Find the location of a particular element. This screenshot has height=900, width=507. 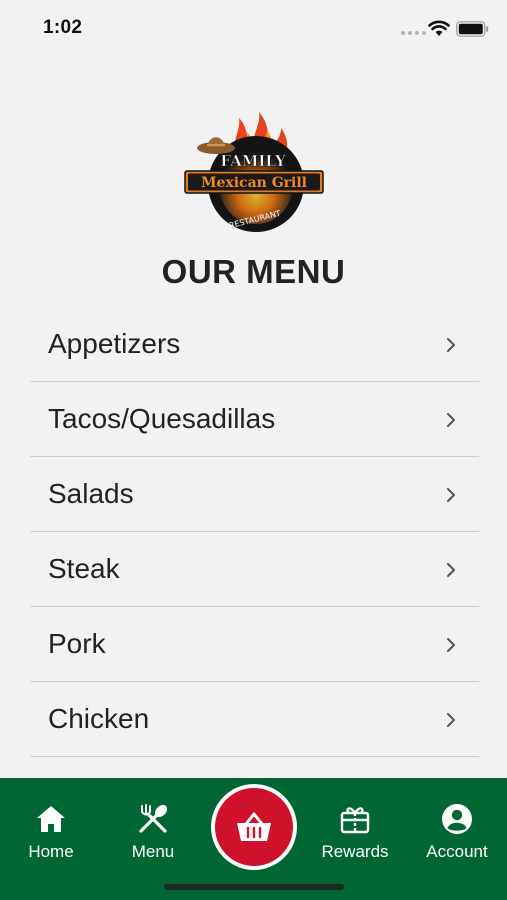

menu-item-label: Chicken is located at coordinates (99, 718).